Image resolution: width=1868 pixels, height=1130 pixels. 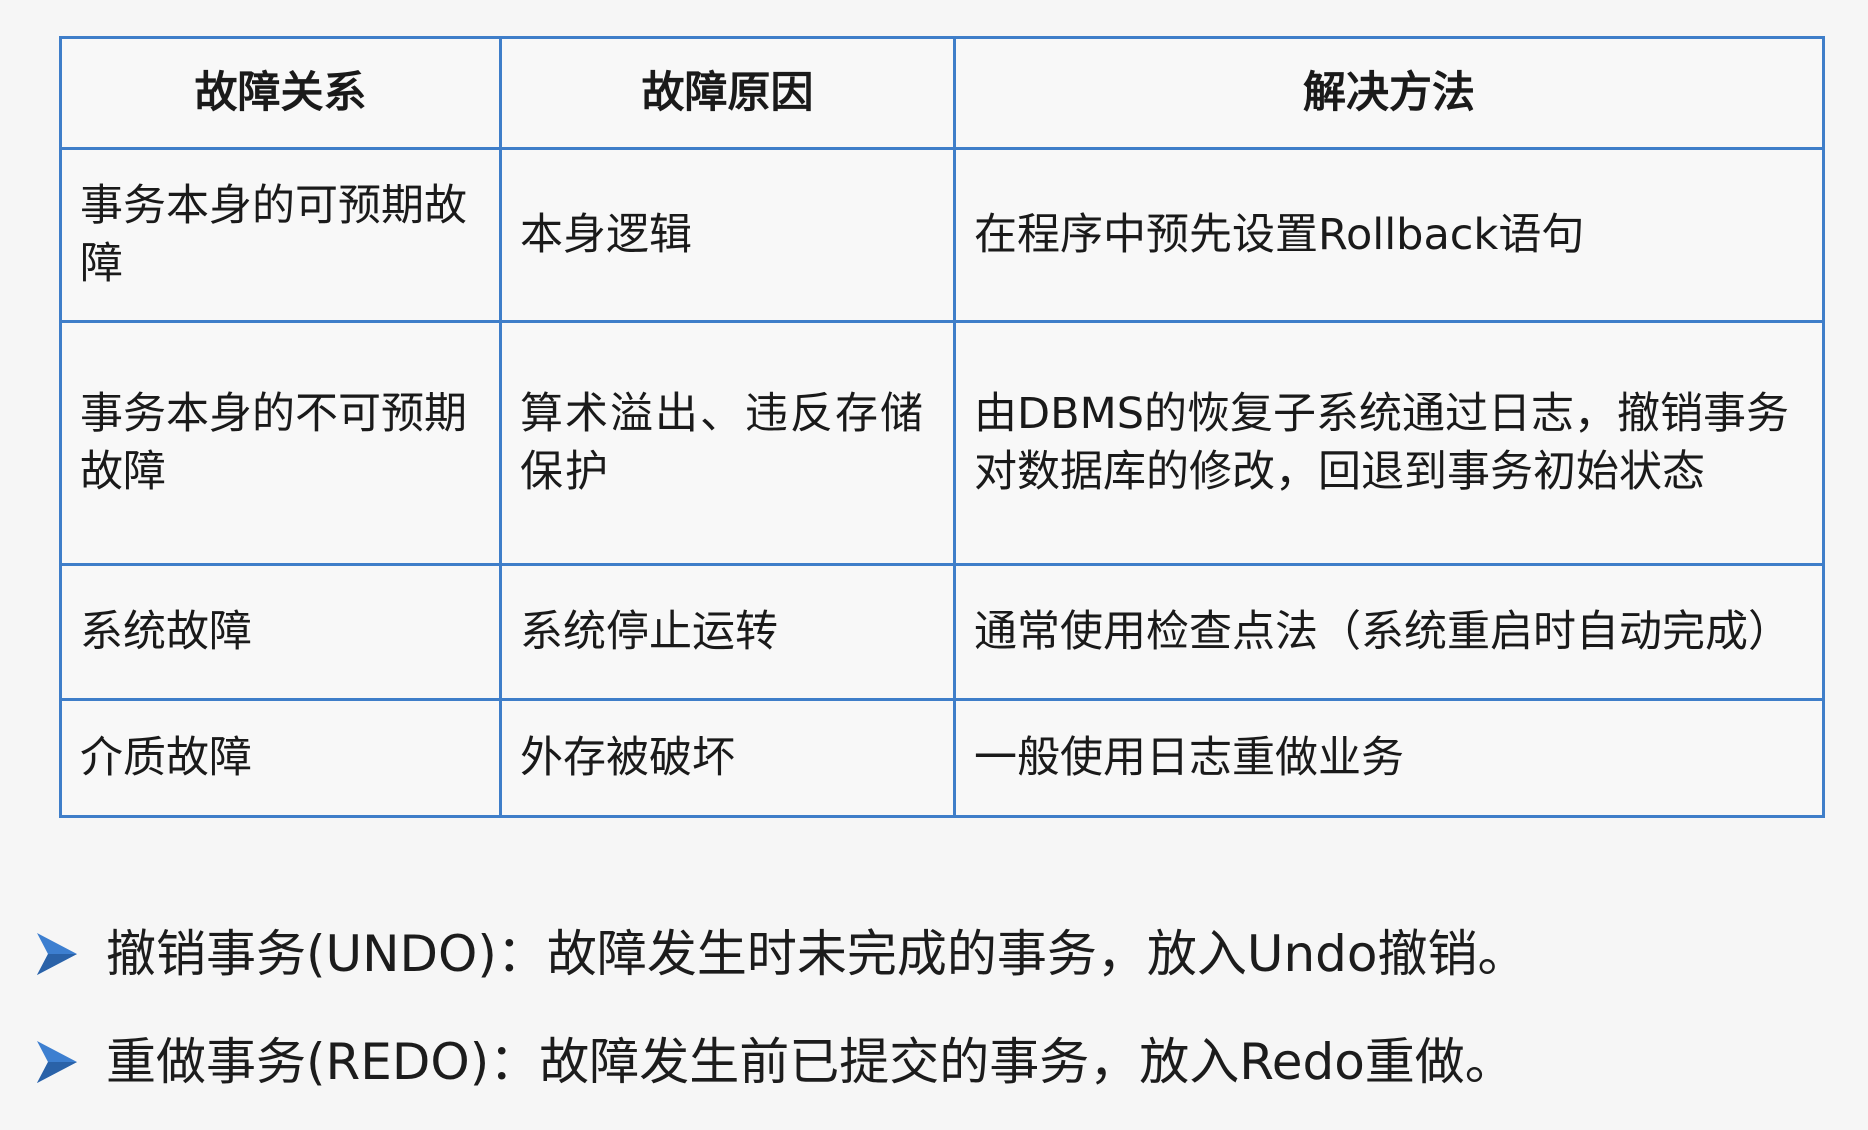 I want to click on table-row: 介质故障 外存被破坏 一般使用日志重做业务, so click(x=942, y=758).